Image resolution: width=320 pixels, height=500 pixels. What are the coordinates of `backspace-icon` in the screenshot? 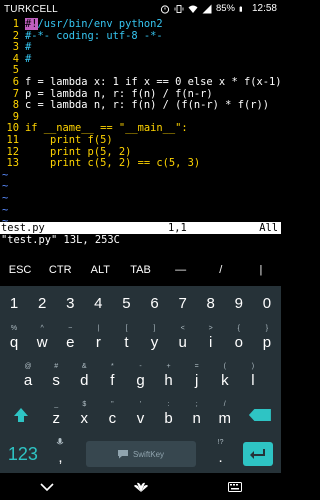 It's located at (259, 415).